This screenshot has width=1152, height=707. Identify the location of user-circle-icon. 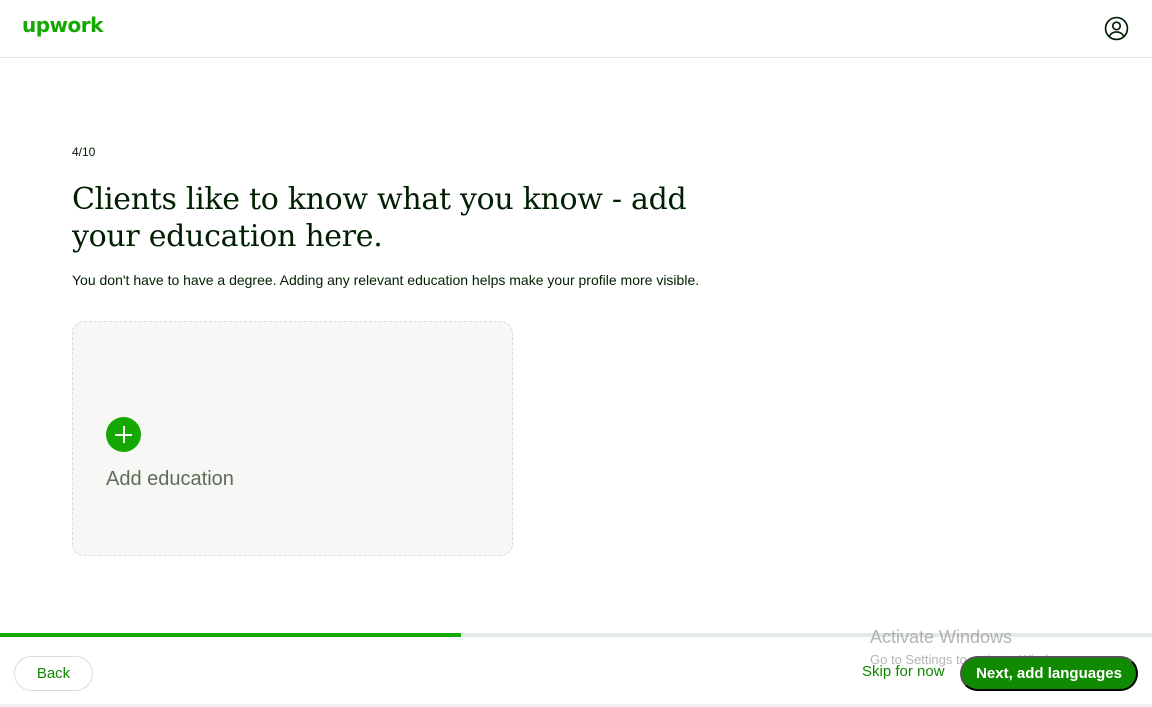
(1116, 28).